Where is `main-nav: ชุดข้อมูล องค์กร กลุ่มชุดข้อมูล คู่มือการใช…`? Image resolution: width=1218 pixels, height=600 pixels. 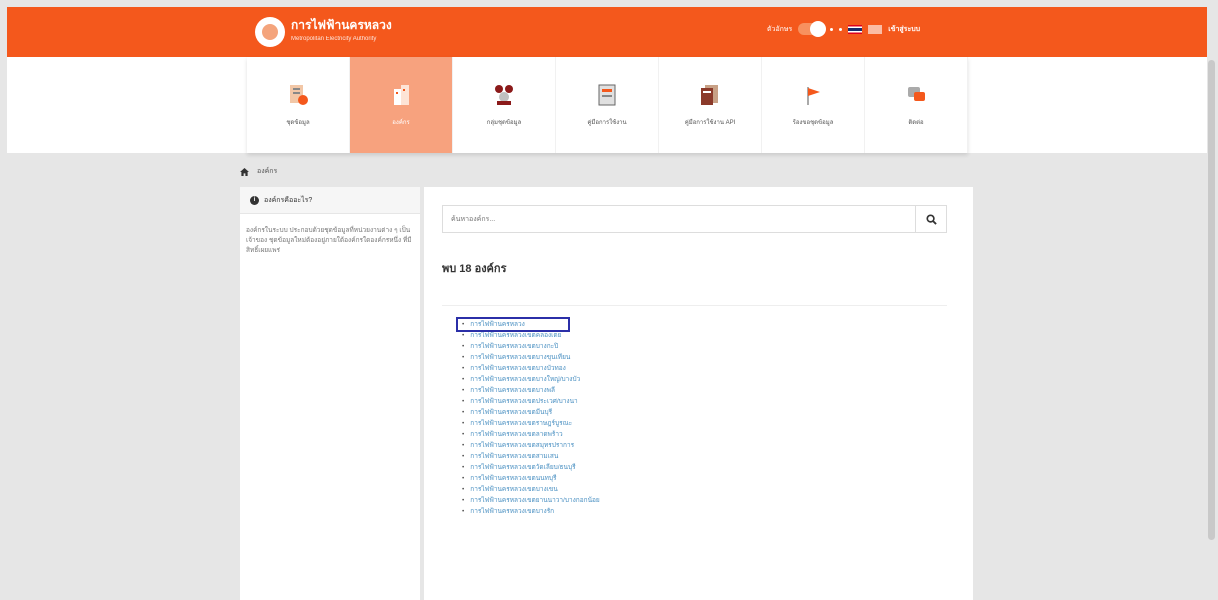 main-nav: ชุดข้อมูล องค์กร กลุ่มชุดข้อมูล คู่มือการใช… is located at coordinates (607, 105).